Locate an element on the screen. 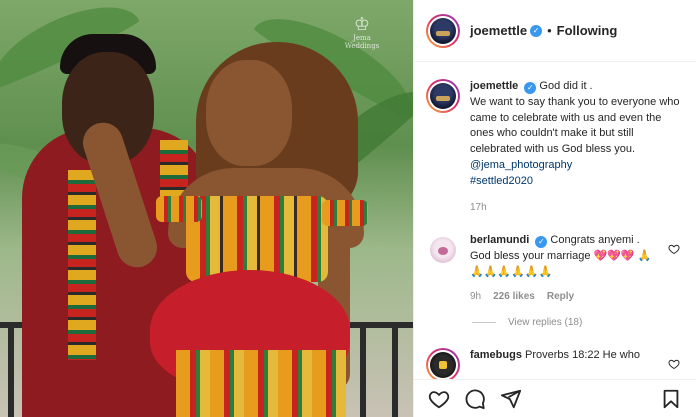  comment-icon is located at coordinates (475, 399).